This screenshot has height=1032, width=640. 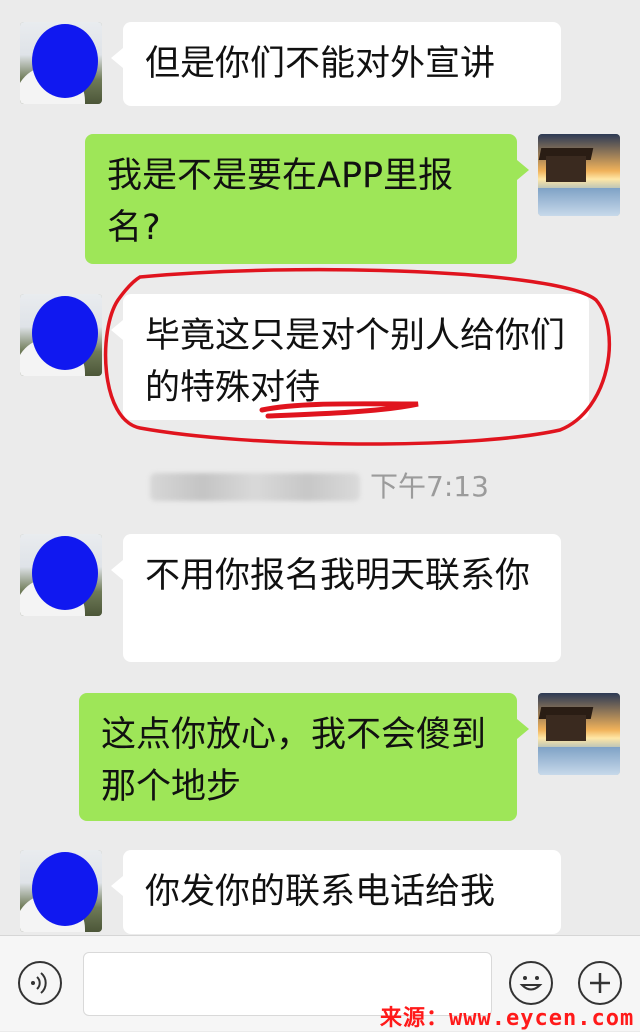 What do you see at coordinates (350, 357) in the screenshot?
I see `message-bubble: 毕竟这只是对个别人给你们的特殊对待` at bounding box center [350, 357].